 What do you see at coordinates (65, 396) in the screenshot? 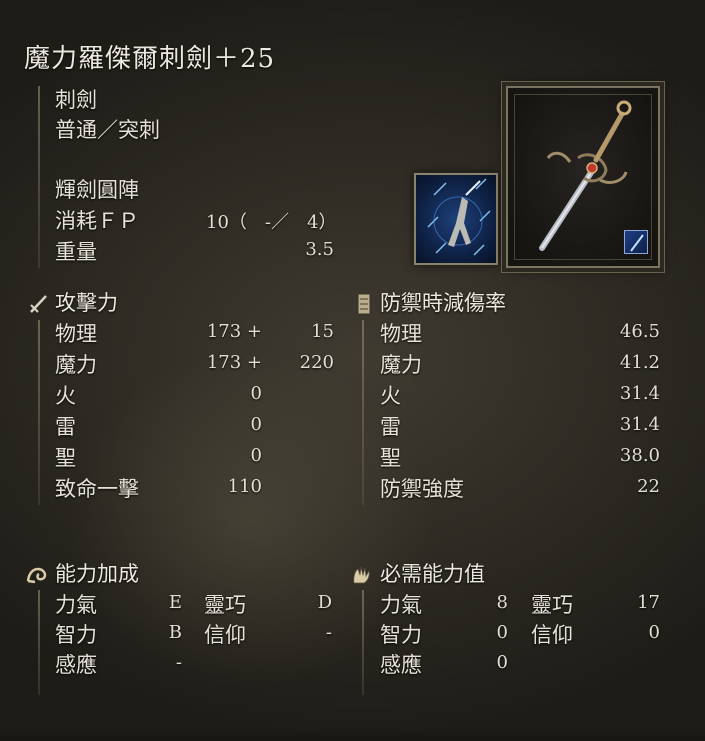
I see `attack-row-label: 火` at bounding box center [65, 396].